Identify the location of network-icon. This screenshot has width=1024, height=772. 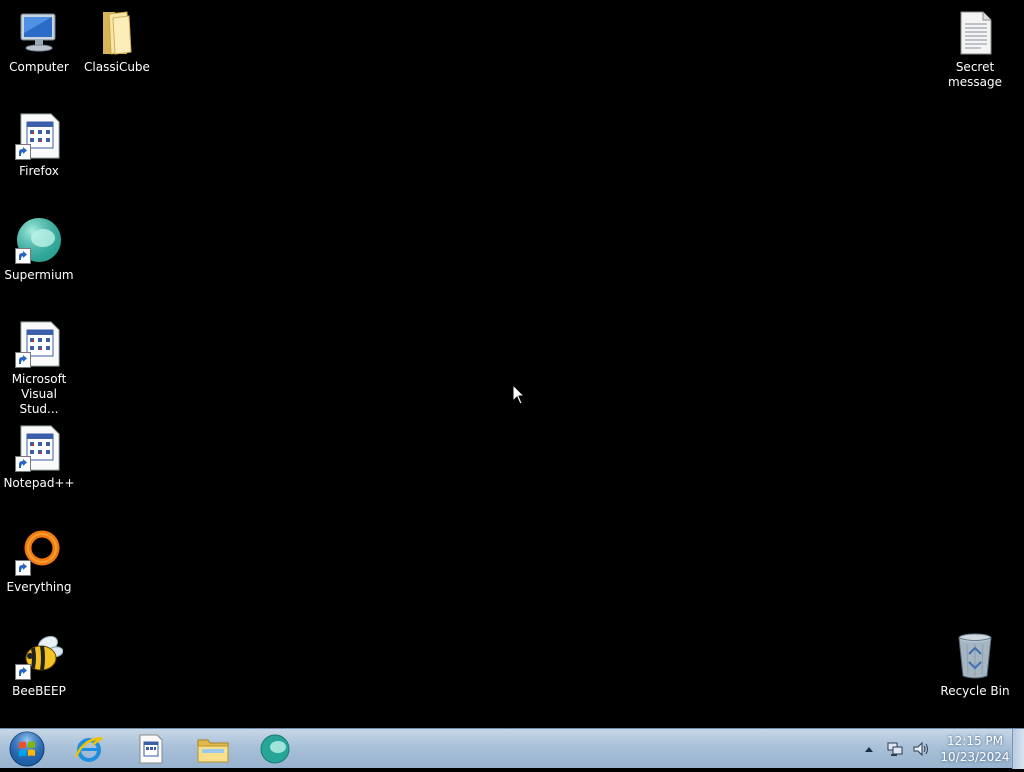
(895, 749).